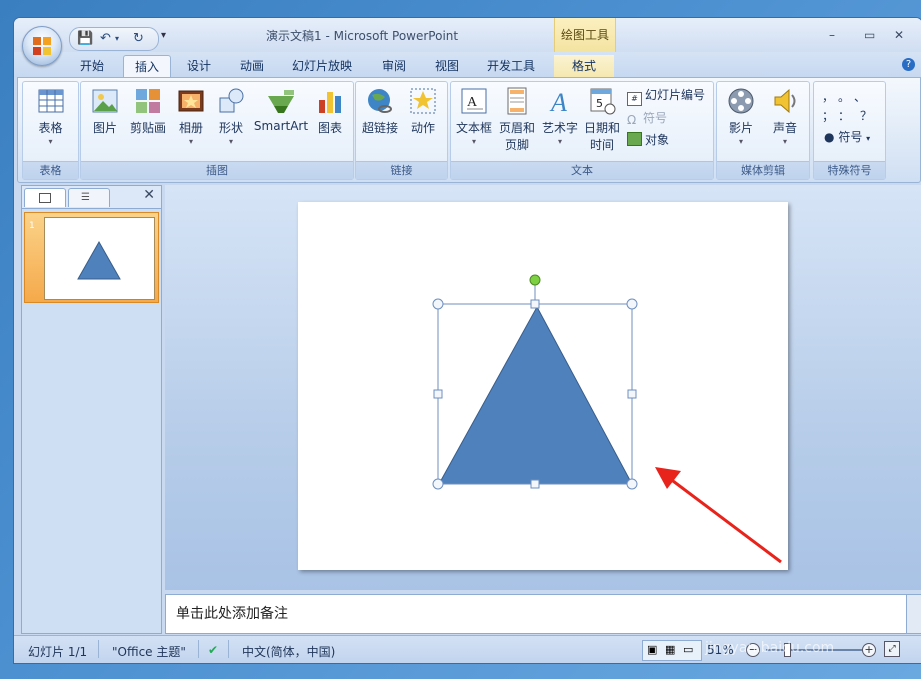 The width and height of the screenshot is (921, 679). I want to click on calendar-clock-icon: 5, so click(602, 101).